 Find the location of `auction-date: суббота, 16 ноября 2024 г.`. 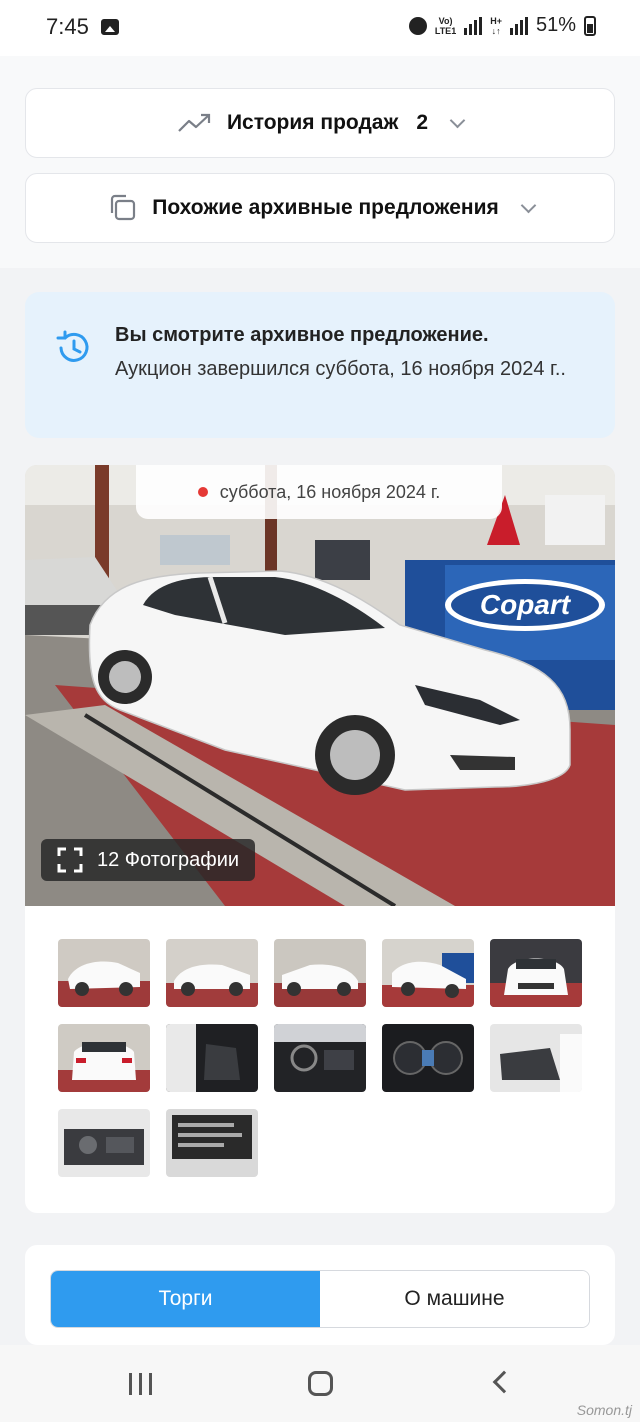

auction-date: суббота, 16 ноября 2024 г. is located at coordinates (330, 491).